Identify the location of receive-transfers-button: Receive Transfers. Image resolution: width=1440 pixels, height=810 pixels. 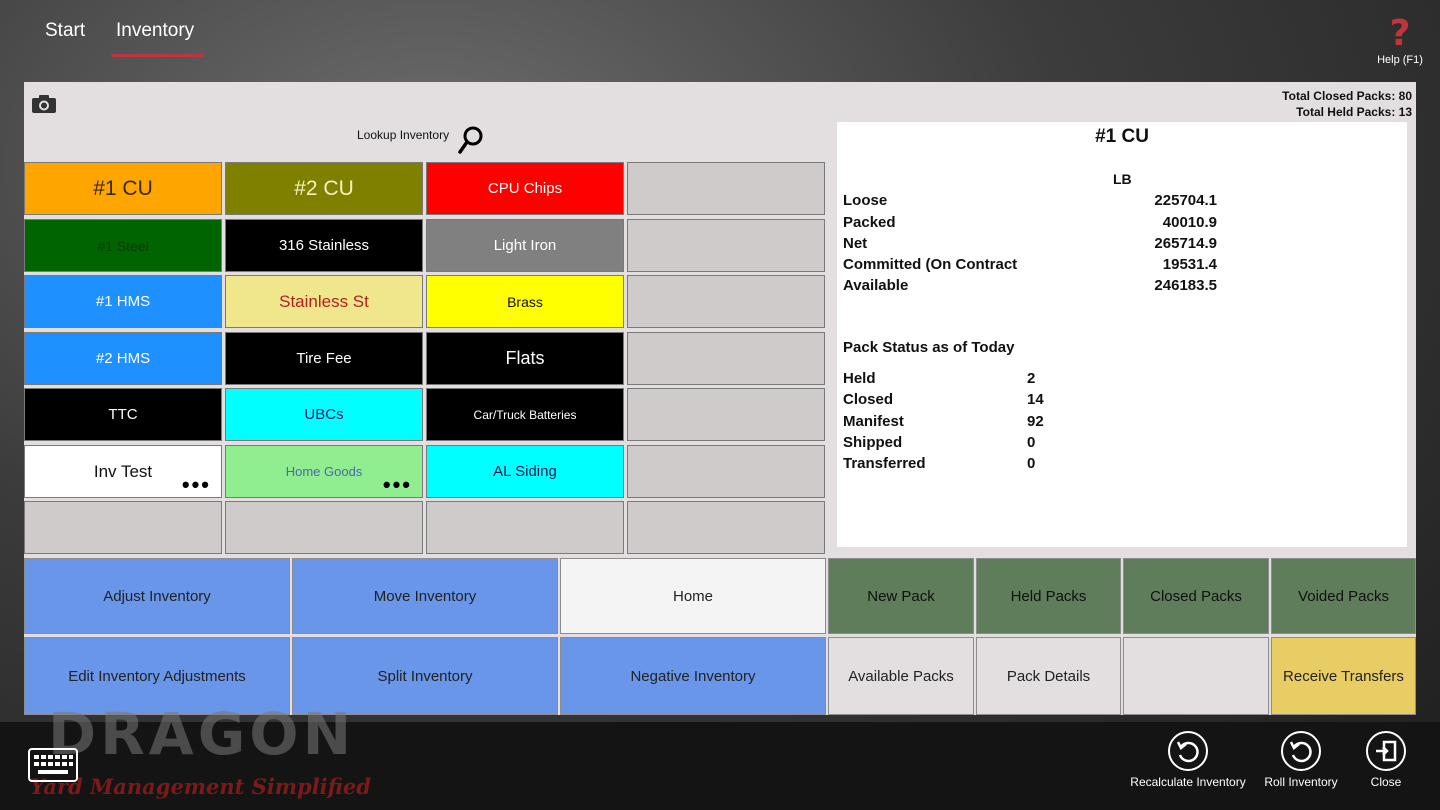
(1343, 676).